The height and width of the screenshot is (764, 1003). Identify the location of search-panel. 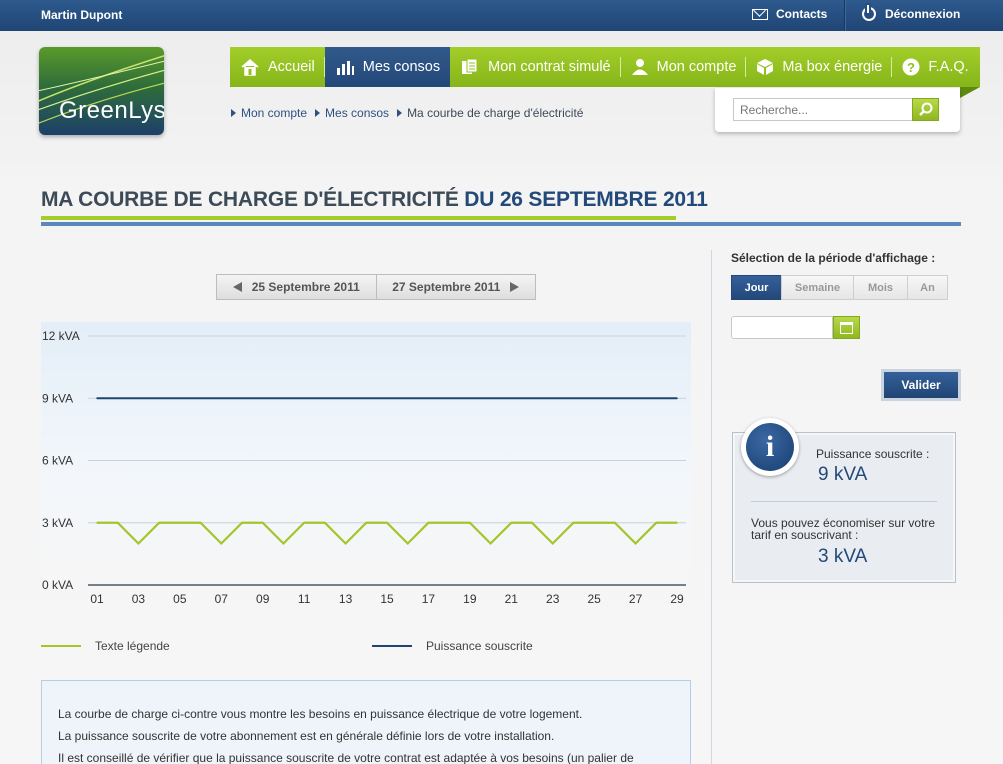
(837, 110).